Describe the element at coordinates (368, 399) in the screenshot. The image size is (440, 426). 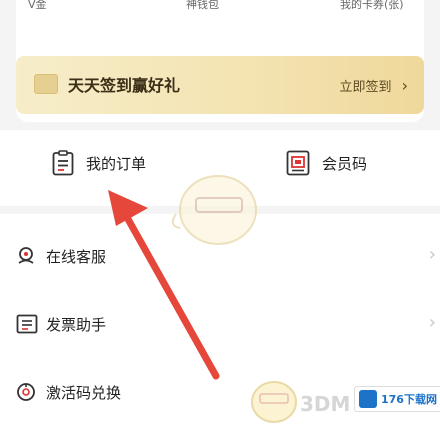
I see `logo-mark-icon` at that location.